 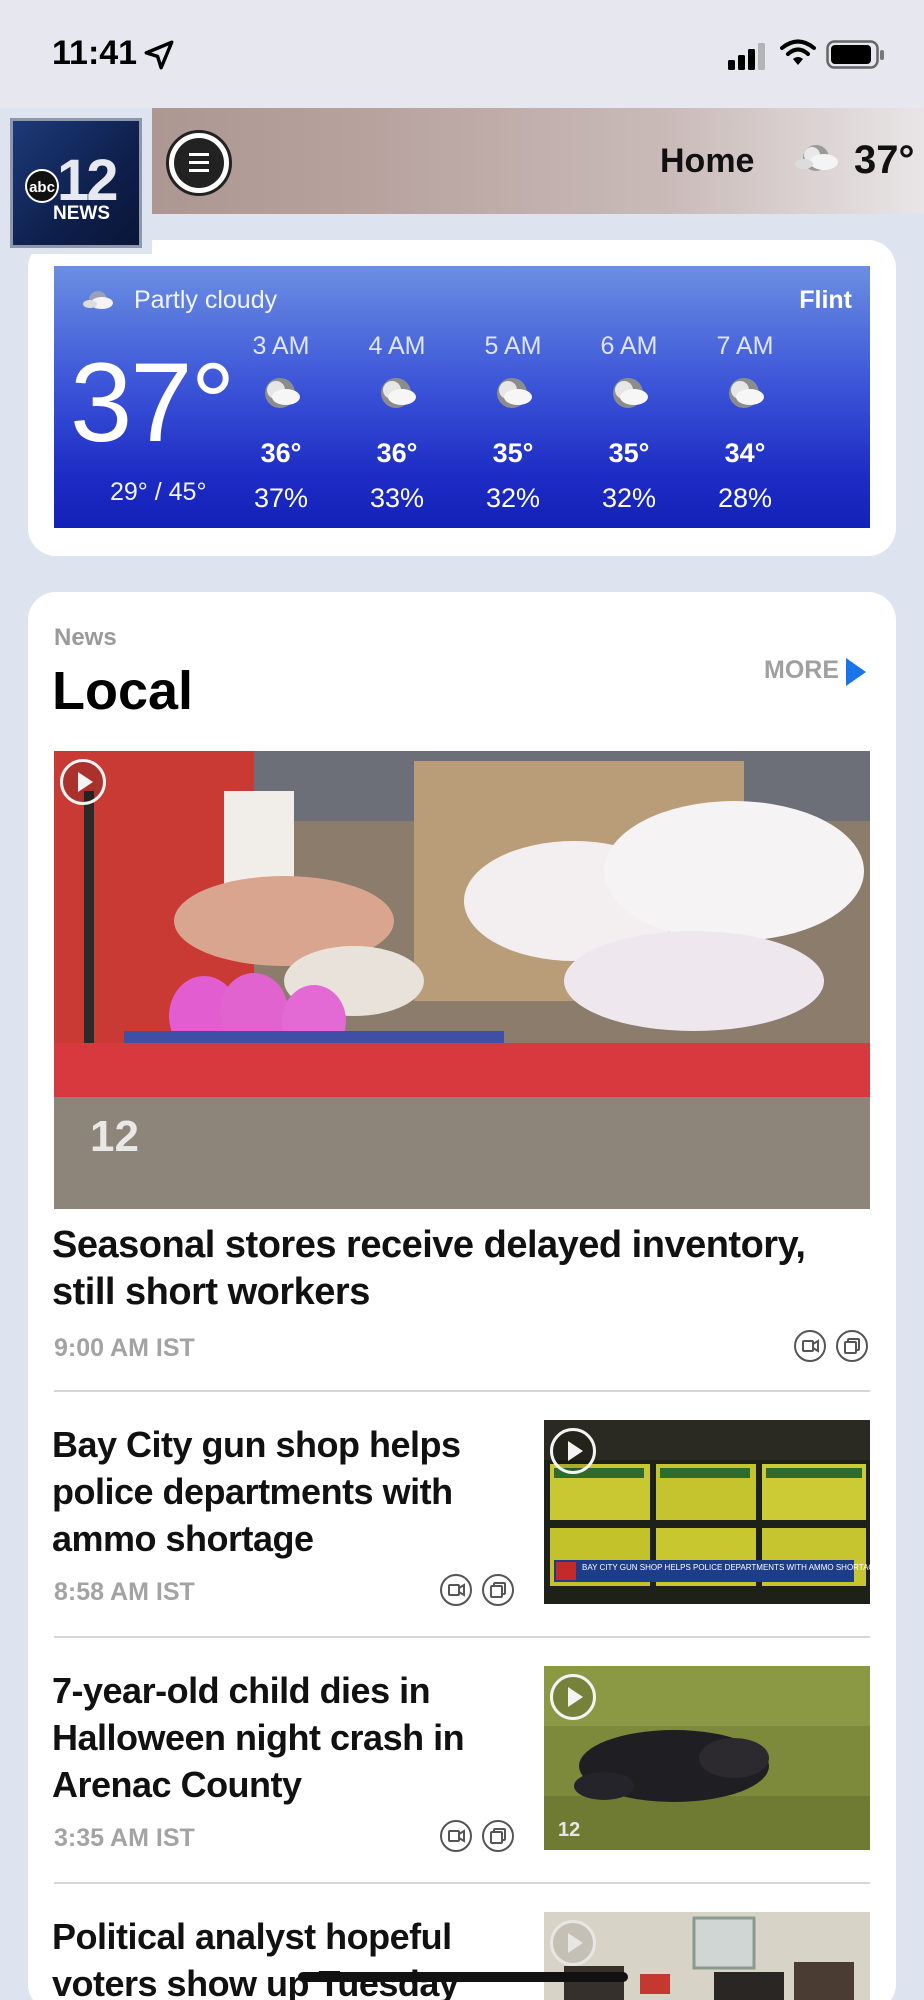 What do you see at coordinates (746, 56) in the screenshot?
I see `cellular-signal-icon` at bounding box center [746, 56].